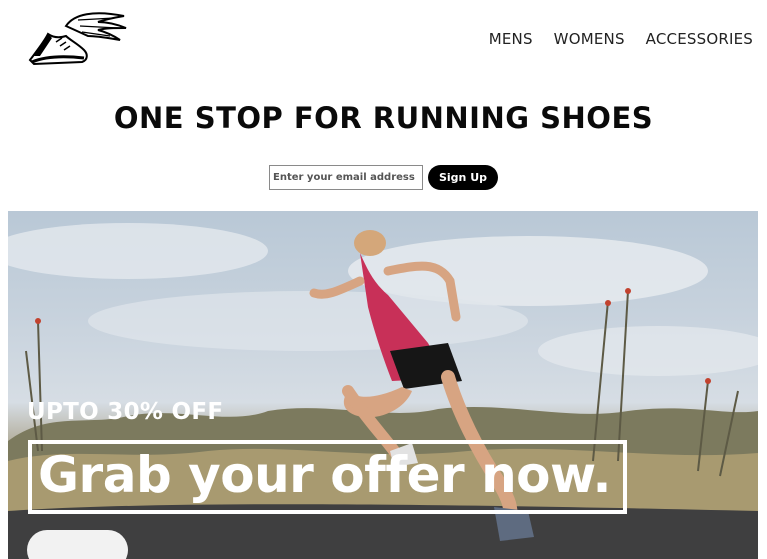 This screenshot has height=559, width=767. Describe the element at coordinates (78, 39) in the screenshot. I see `winged-shoe-logo-icon` at that location.